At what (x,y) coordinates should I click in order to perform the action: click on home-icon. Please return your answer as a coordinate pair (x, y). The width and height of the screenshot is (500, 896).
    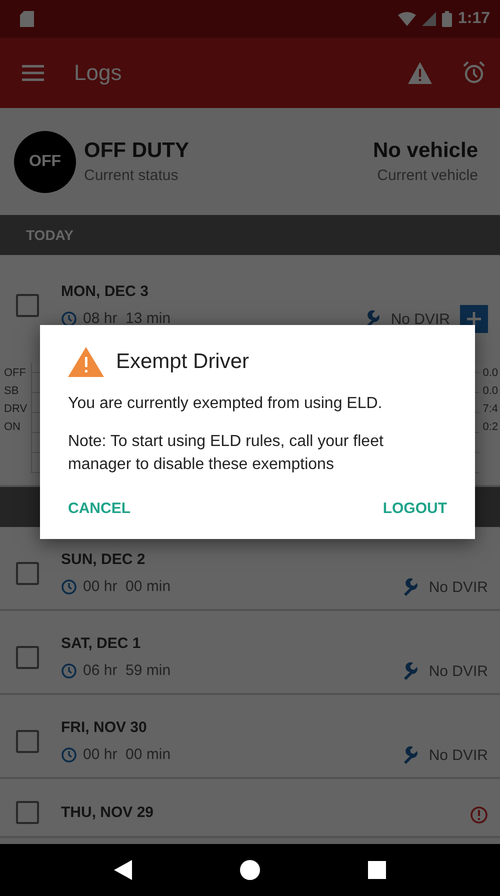
    Looking at the image, I should click on (250, 870).